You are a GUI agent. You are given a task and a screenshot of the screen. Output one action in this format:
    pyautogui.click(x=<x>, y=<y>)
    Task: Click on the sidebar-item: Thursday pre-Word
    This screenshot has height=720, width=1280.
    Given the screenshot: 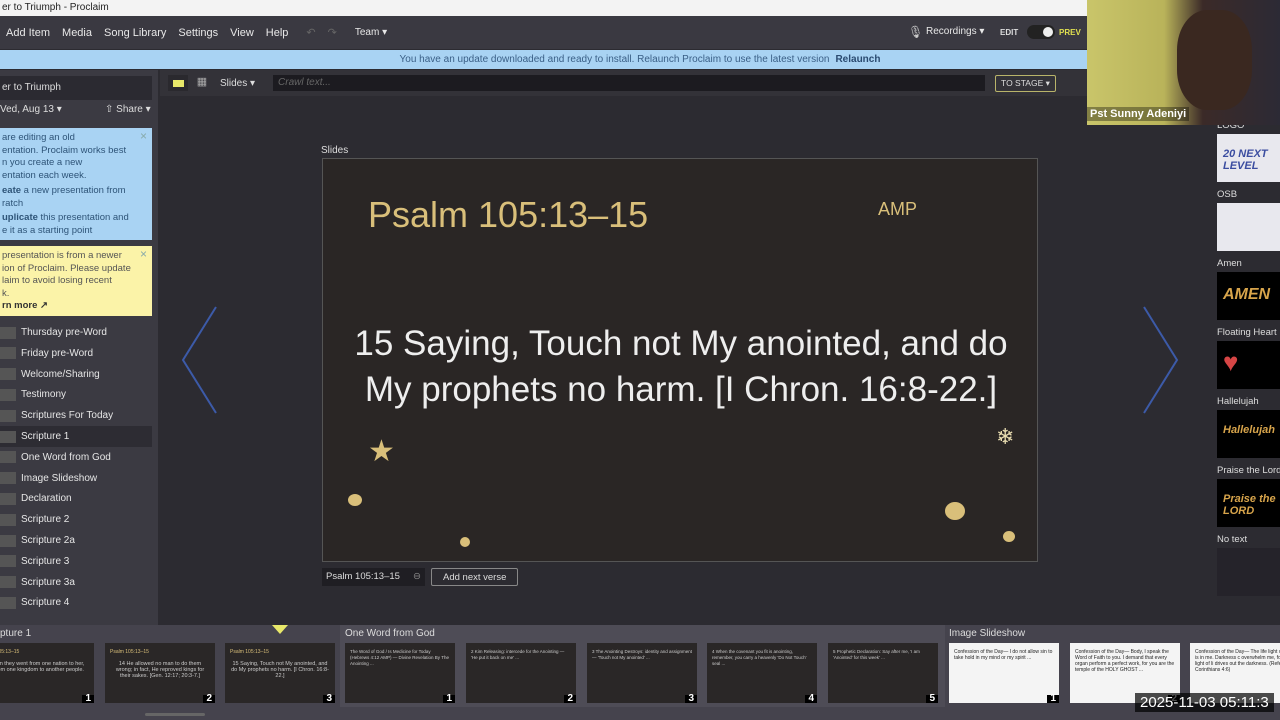 What is the action you would take?
    pyautogui.click(x=76, y=332)
    